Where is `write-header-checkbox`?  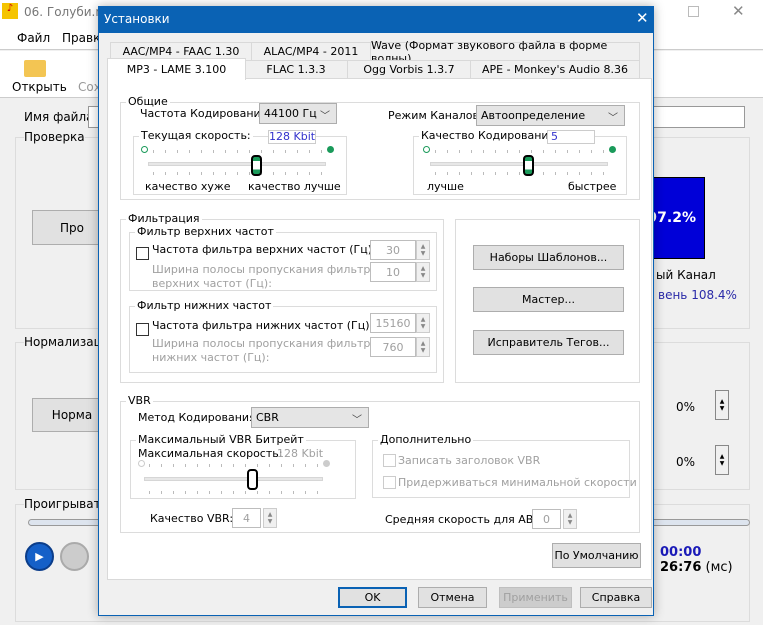
write-header-checkbox is located at coordinates (389, 460).